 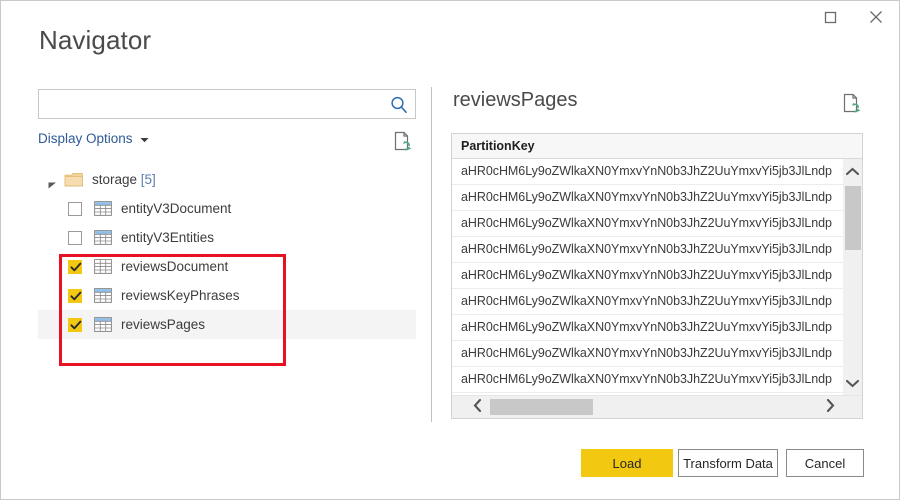 I want to click on scroll-right-button, so click(x=830, y=407).